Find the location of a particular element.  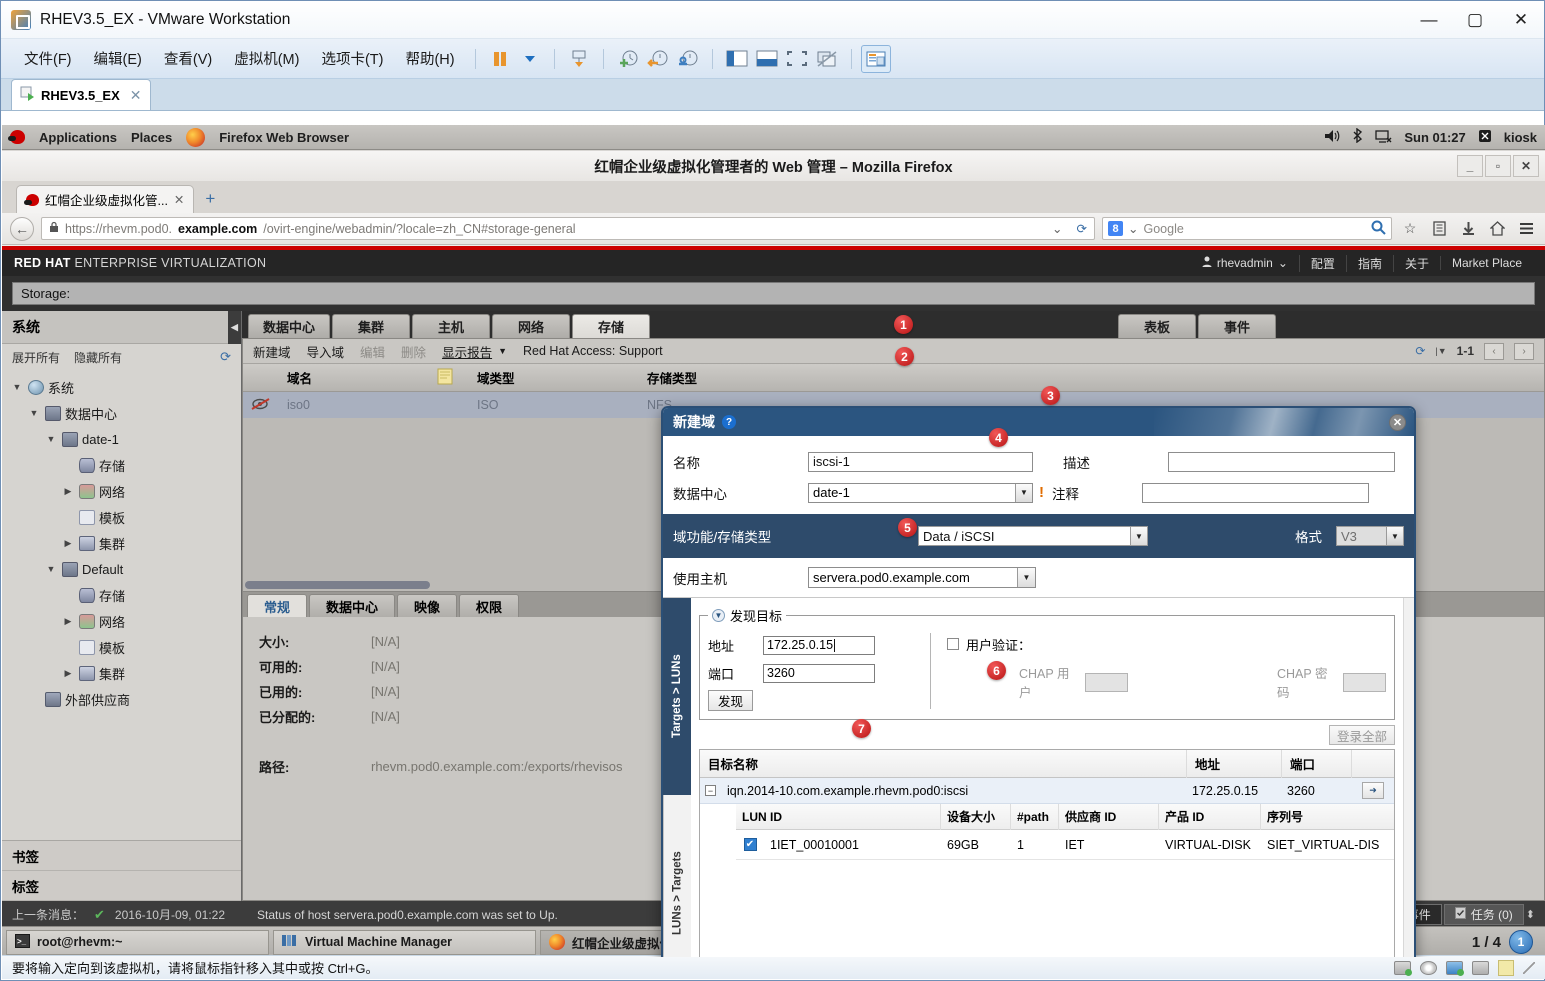

bookmarks-section: 书签 is located at coordinates (121, 856).